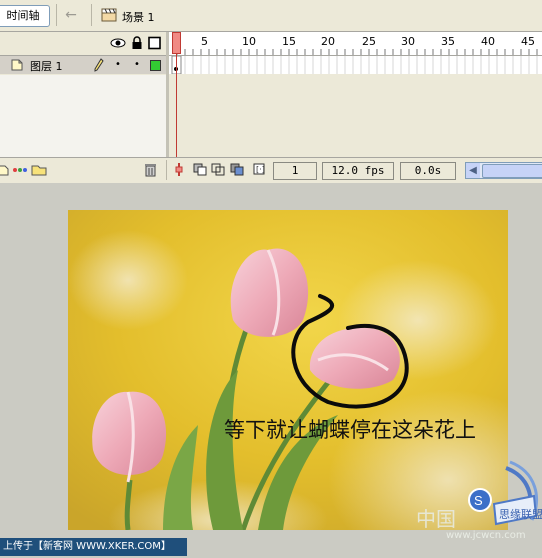  What do you see at coordinates (520, 514) in the screenshot?
I see `badge-text: 思缘联盟` at bounding box center [520, 514].